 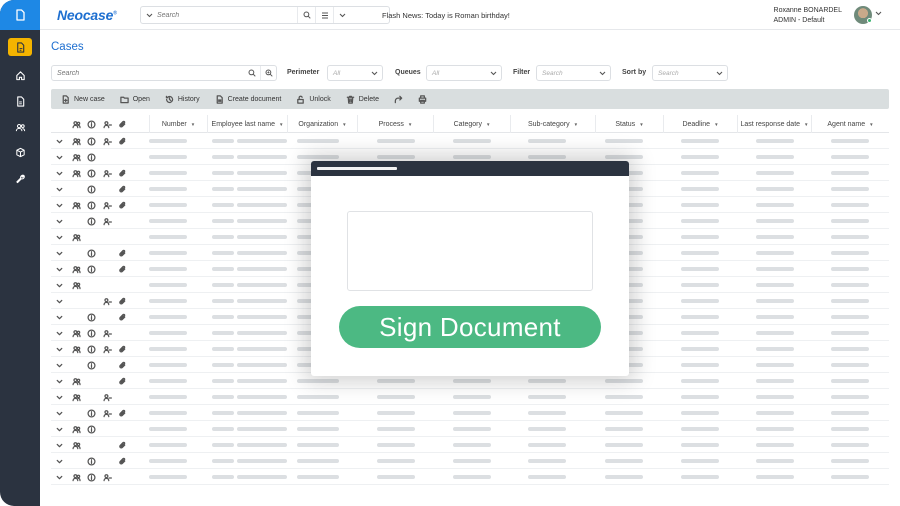 I want to click on column-header: Last response date ▼, so click(x=774, y=124).